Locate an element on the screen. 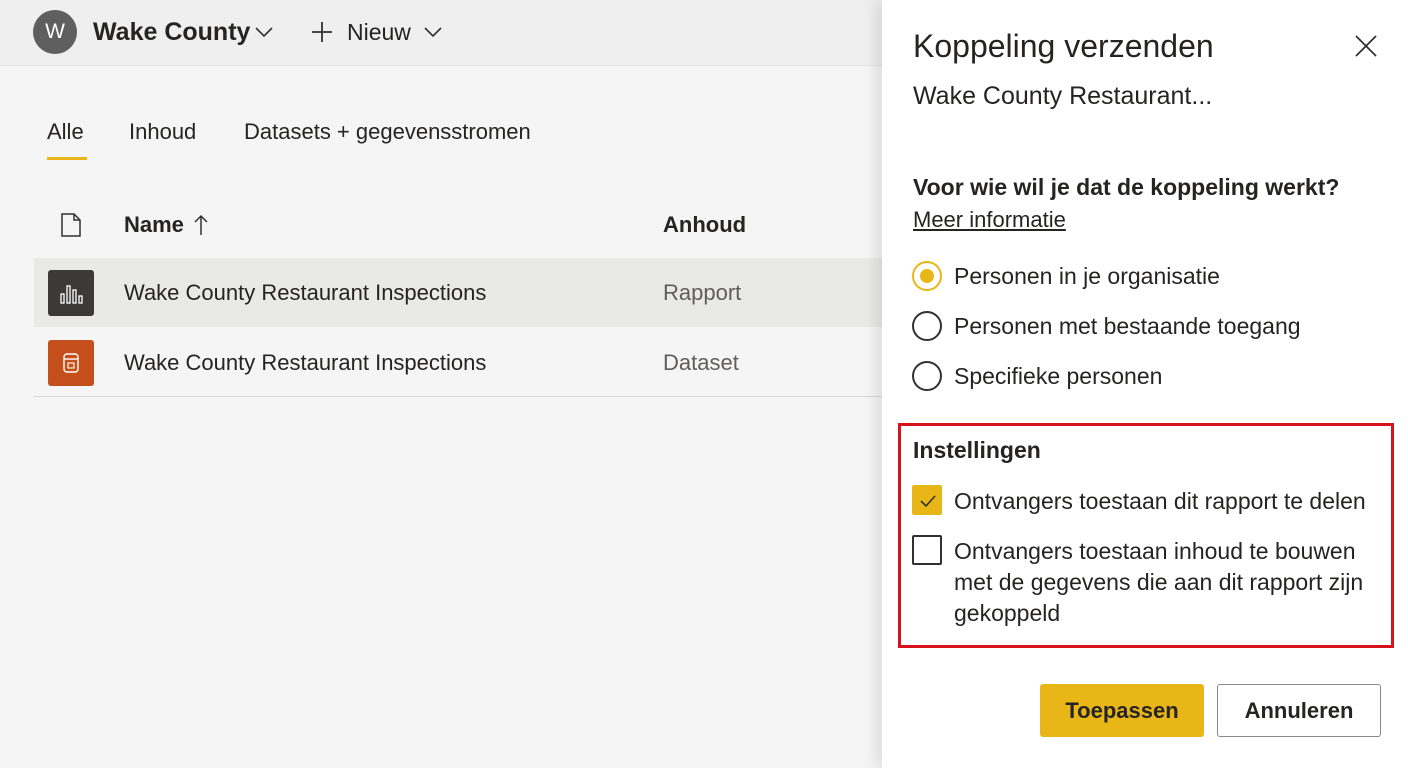 This screenshot has height=768, width=1408. workspace-avatar: W is located at coordinates (55, 32).